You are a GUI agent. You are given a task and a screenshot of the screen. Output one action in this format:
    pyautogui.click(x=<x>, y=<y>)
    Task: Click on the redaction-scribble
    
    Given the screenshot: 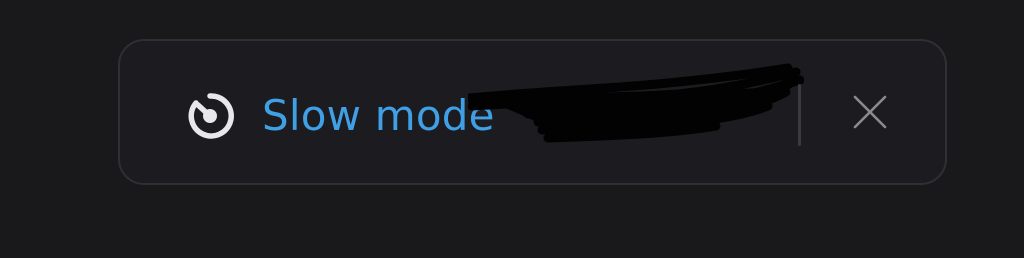 What is the action you would take?
    pyautogui.click(x=636, y=103)
    